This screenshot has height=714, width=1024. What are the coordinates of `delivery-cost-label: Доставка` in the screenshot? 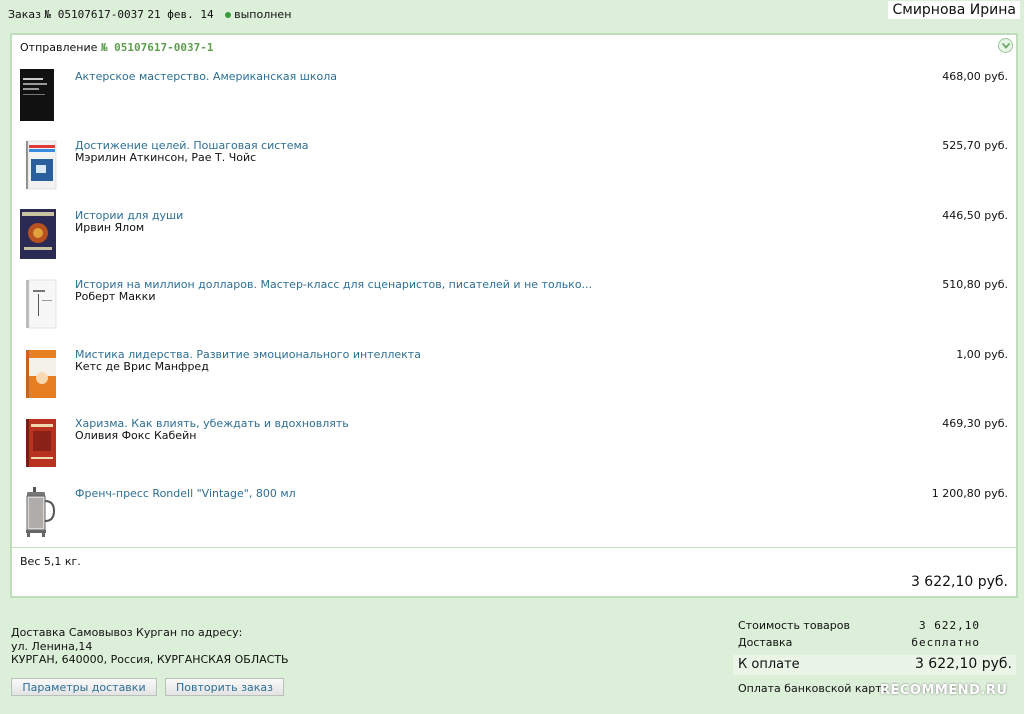 It's located at (765, 642).